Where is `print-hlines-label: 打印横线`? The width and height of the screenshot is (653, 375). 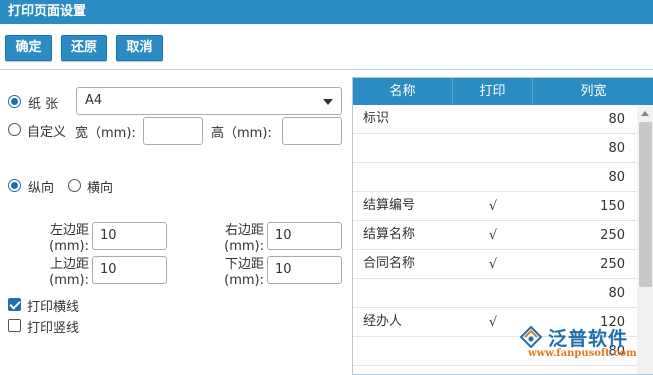 print-hlines-label: 打印横线 is located at coordinates (53, 307).